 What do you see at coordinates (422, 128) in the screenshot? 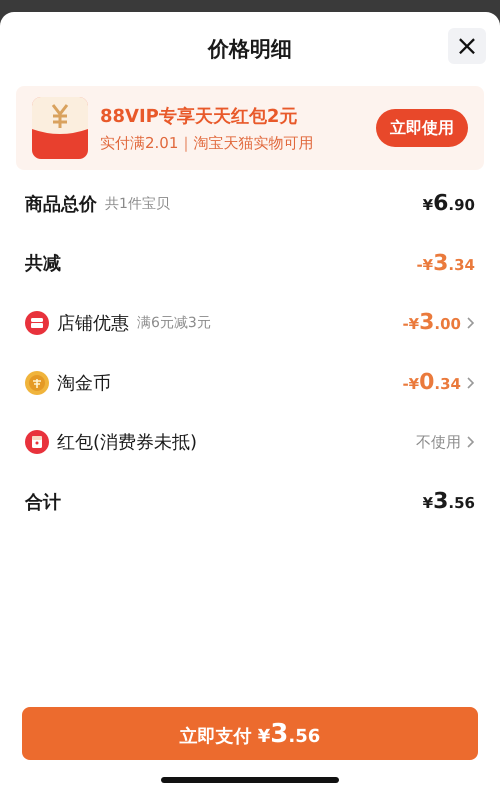
I see `use-now-button: 立即使用` at bounding box center [422, 128].